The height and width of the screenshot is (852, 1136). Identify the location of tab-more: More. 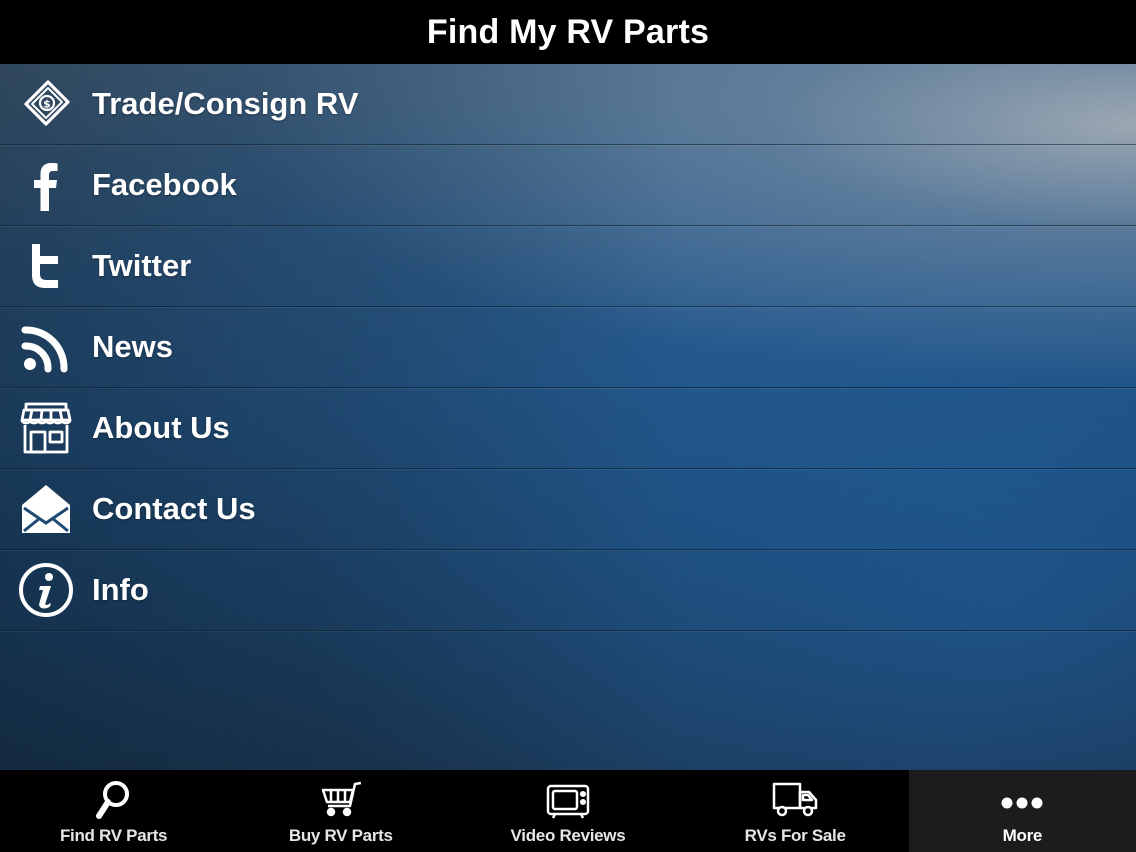
(1022, 811).